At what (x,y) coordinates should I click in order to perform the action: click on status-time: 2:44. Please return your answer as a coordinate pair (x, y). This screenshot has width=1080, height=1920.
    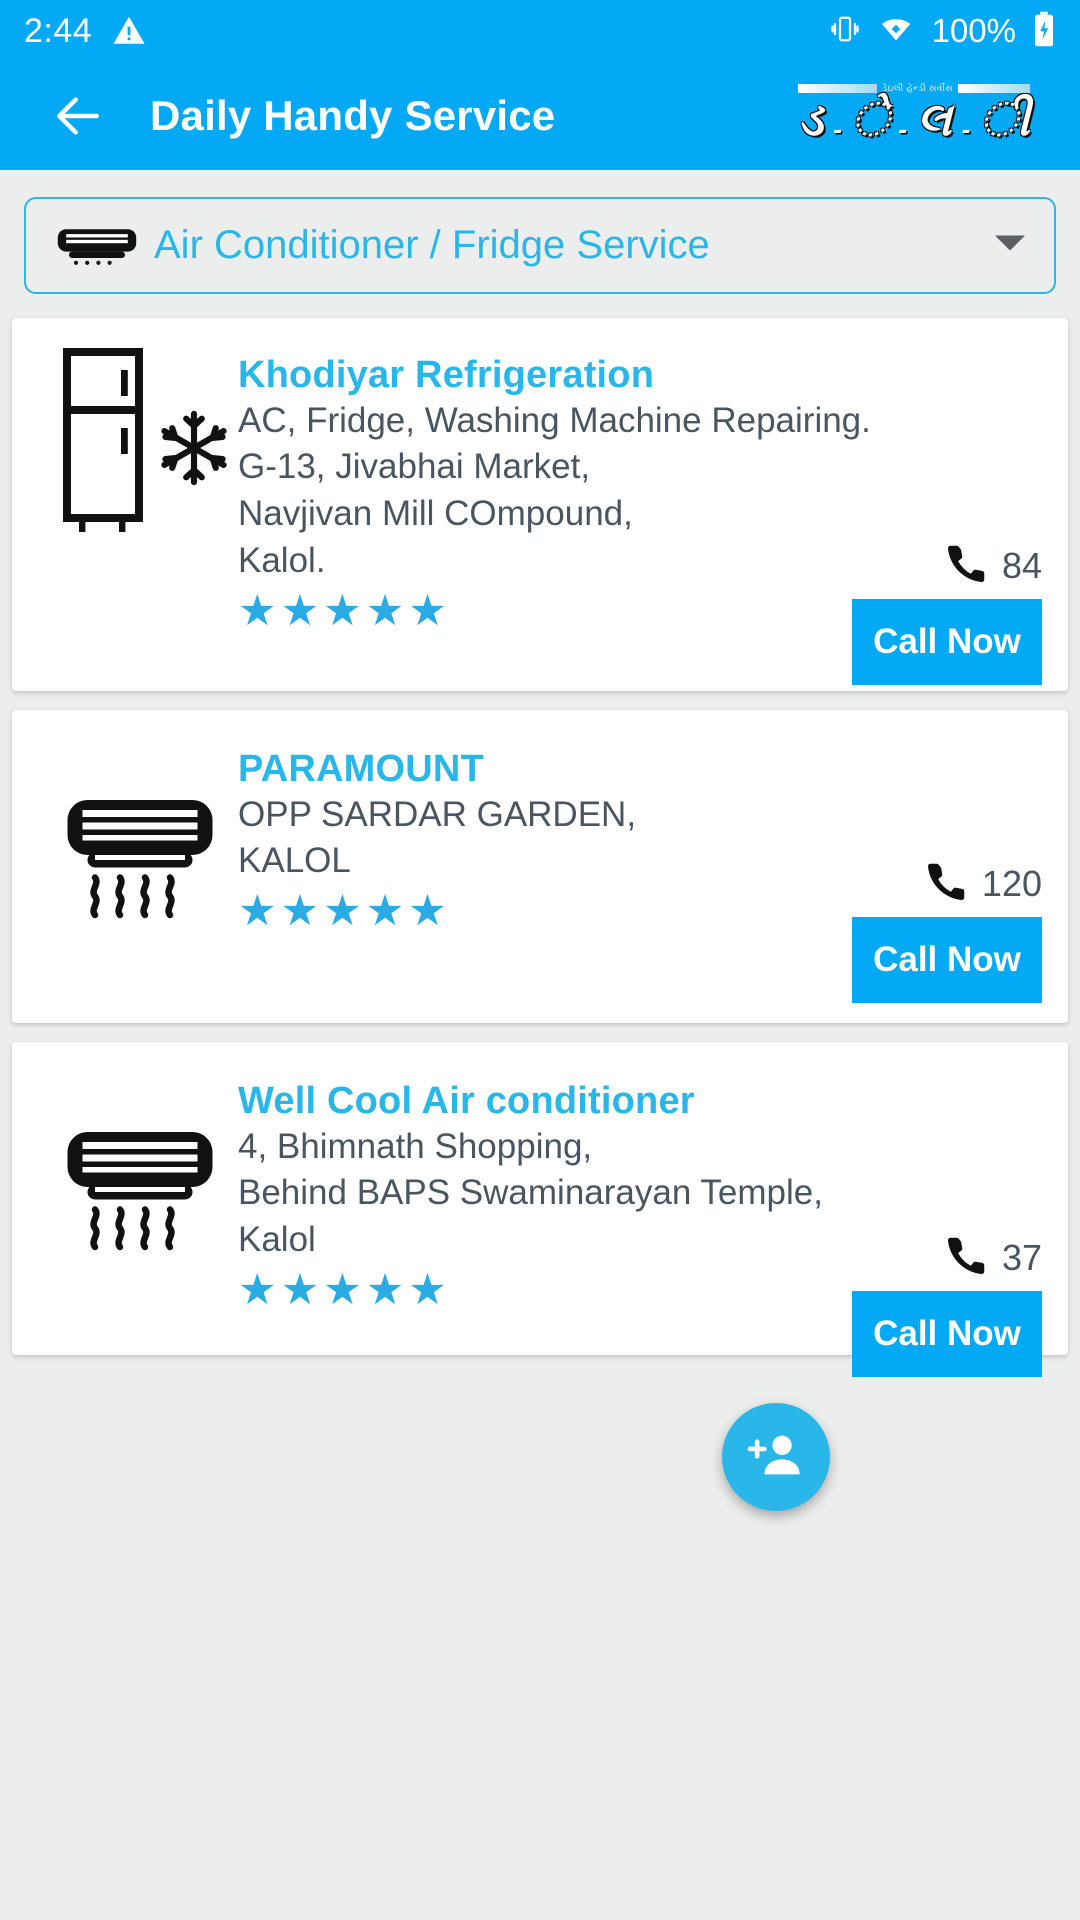
    Looking at the image, I should click on (58, 30).